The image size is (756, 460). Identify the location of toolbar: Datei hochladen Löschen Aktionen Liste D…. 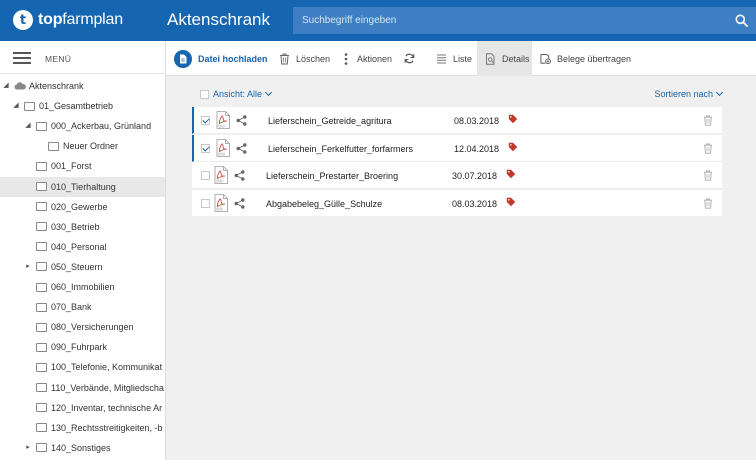
(461, 58).